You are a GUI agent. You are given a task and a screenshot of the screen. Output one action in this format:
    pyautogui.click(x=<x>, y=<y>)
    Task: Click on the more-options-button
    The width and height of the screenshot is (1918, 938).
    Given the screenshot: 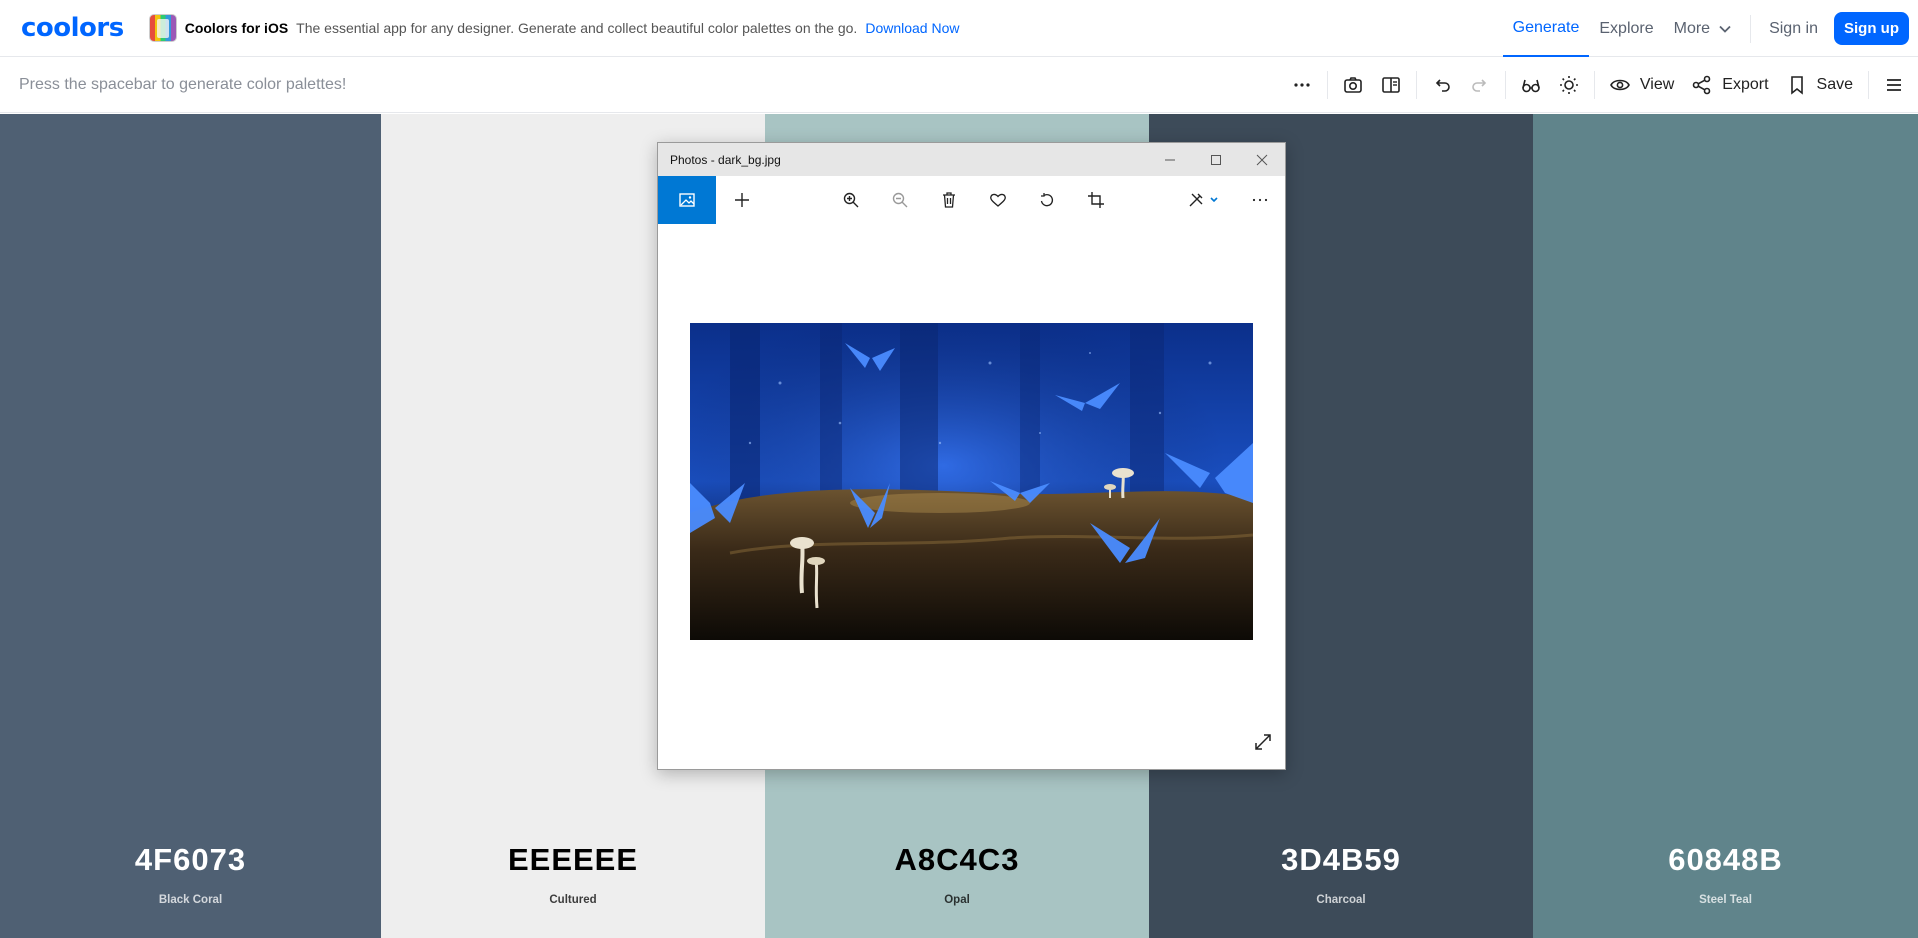 What is the action you would take?
    pyautogui.click(x=1302, y=85)
    